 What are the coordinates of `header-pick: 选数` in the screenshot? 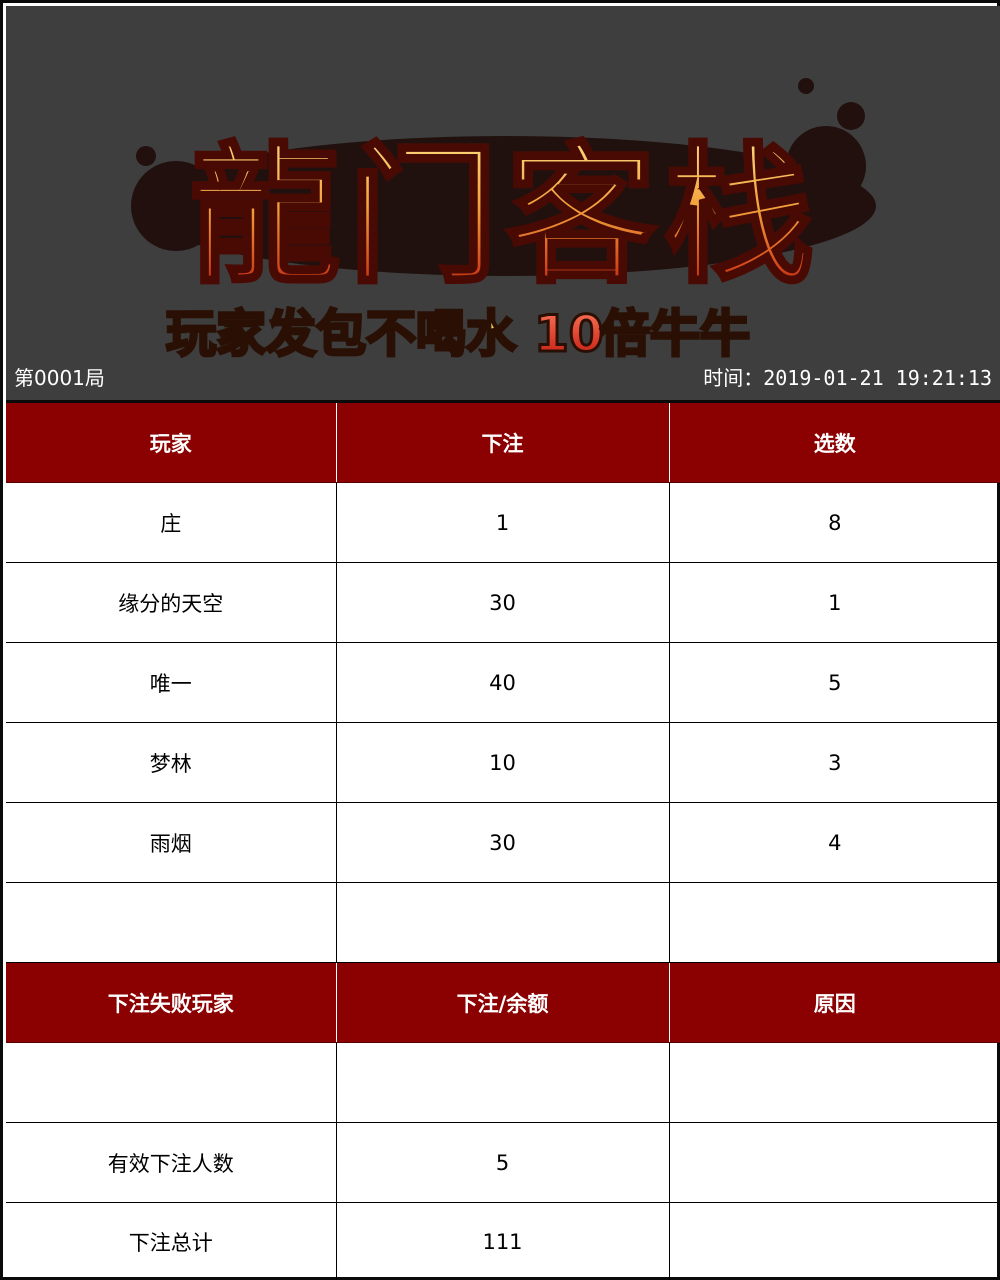 It's located at (834, 443).